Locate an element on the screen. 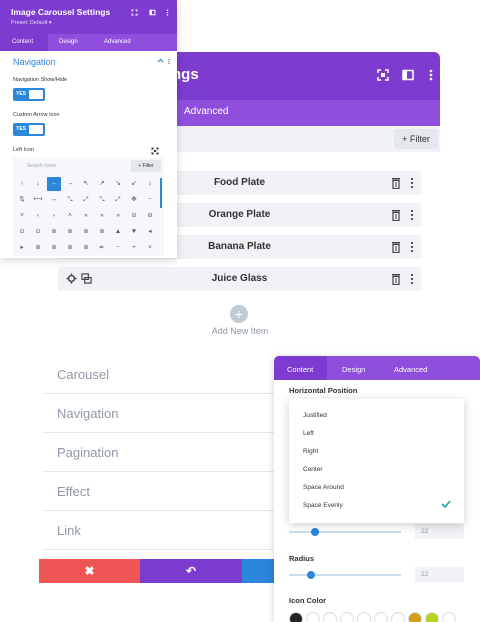 The height and width of the screenshot is (622, 480). option-space-evenly: Space Evenly is located at coordinates (323, 505).